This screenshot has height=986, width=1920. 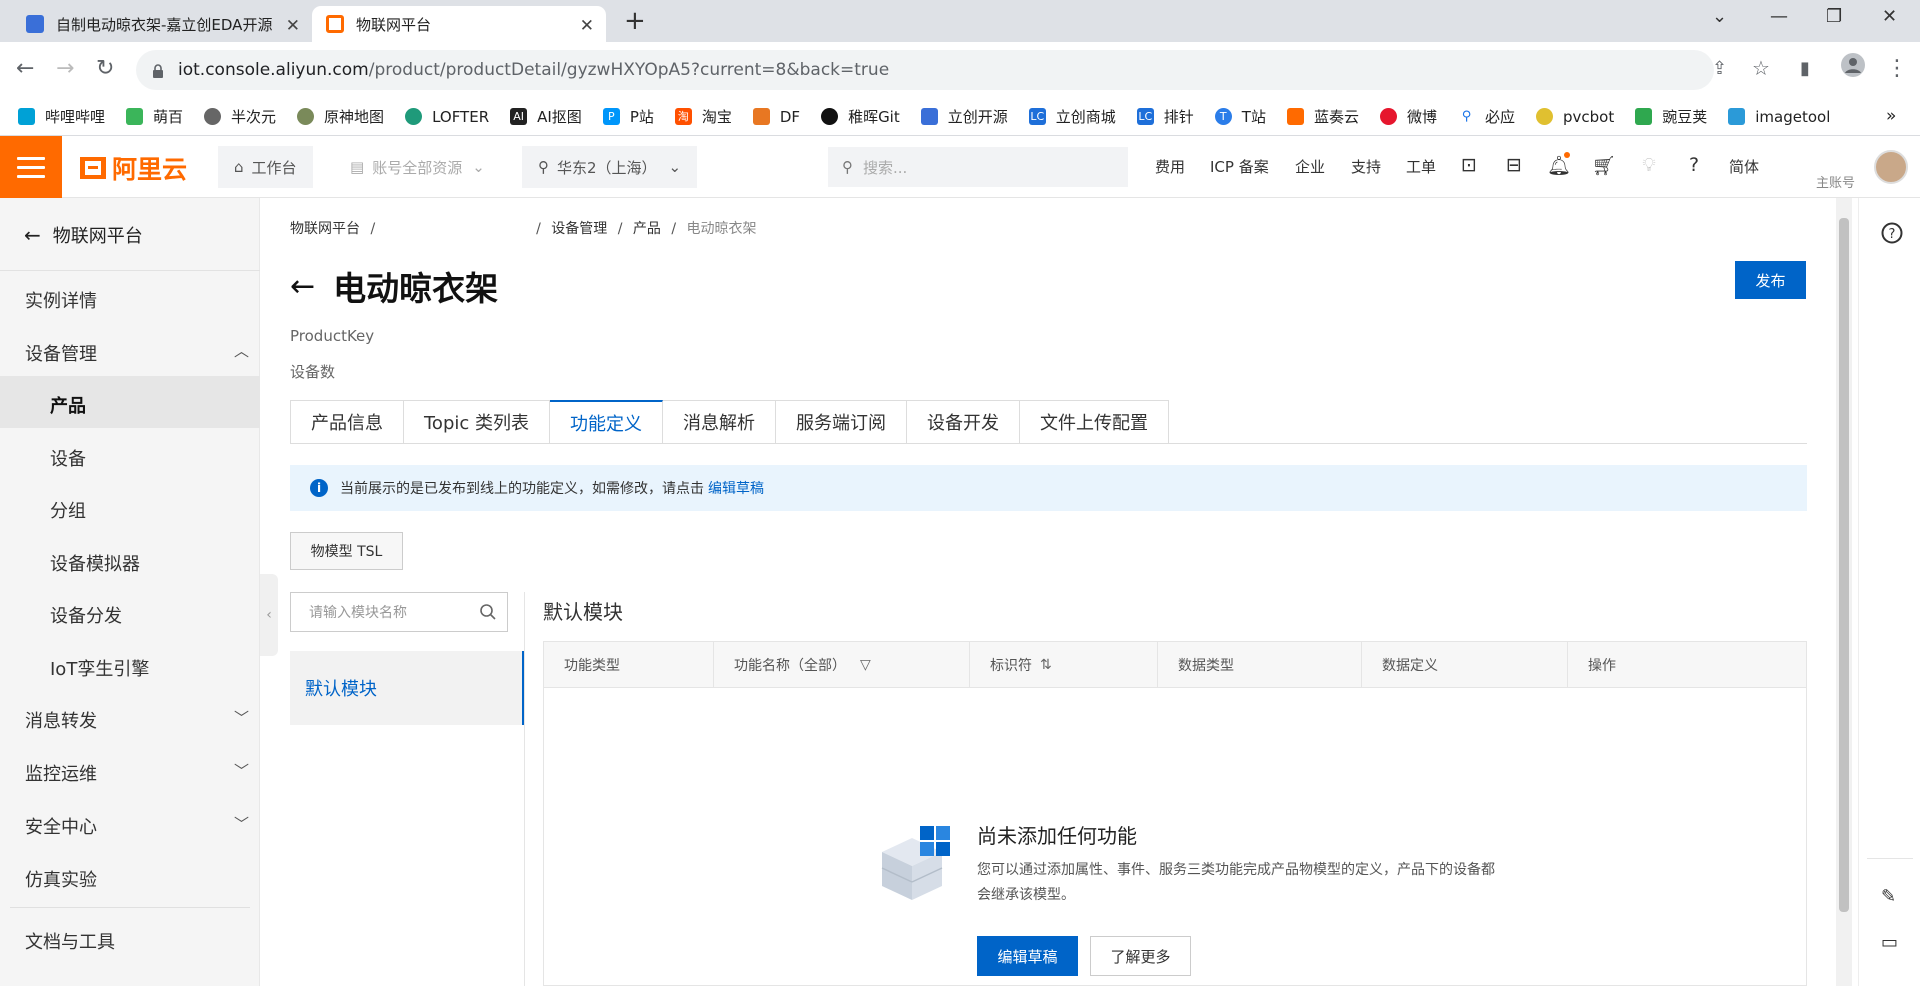 I want to click on bookmark-ai-cutout: AI AI抠图, so click(x=546, y=116).